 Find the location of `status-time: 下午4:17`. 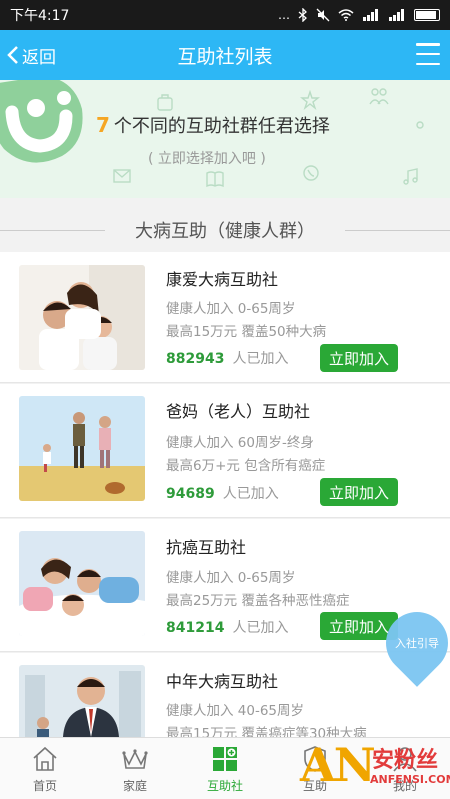

status-time: 下午4:17 is located at coordinates (40, 16).